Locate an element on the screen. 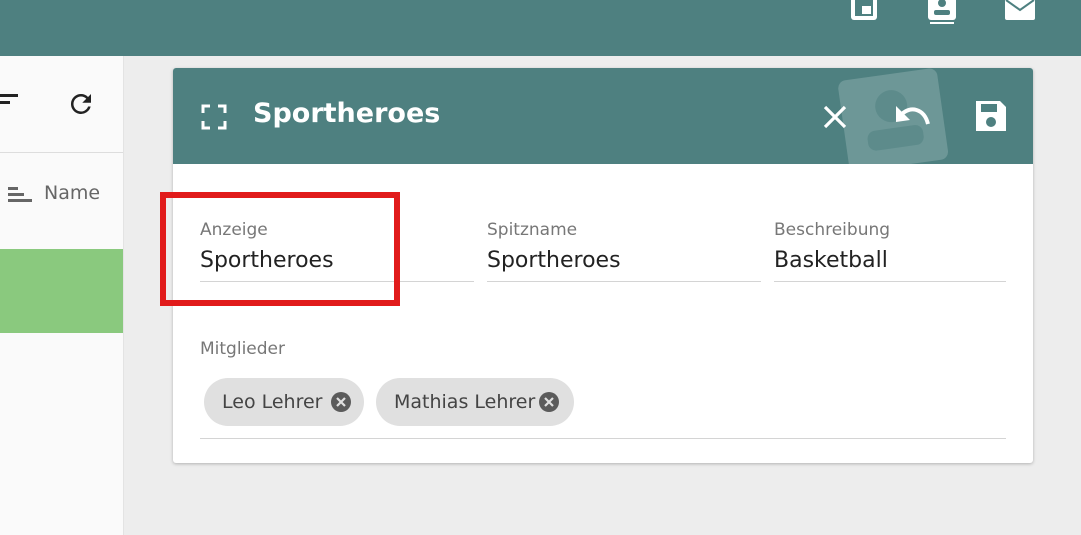 Image resolution: width=1081 pixels, height=535 pixels. contact-watermark-icon is located at coordinates (893, 116).